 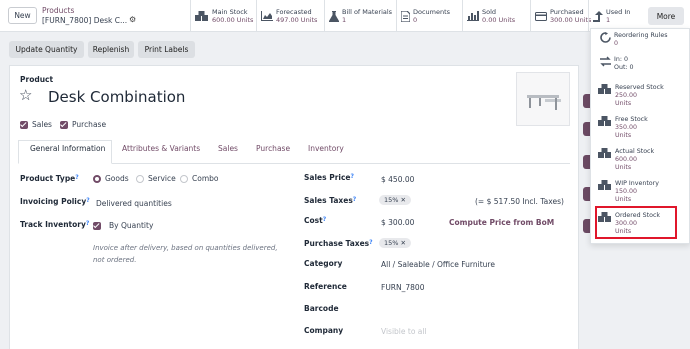 I want to click on stat-bill-of-materials: Bill of Materials 1, so click(x=358, y=16).